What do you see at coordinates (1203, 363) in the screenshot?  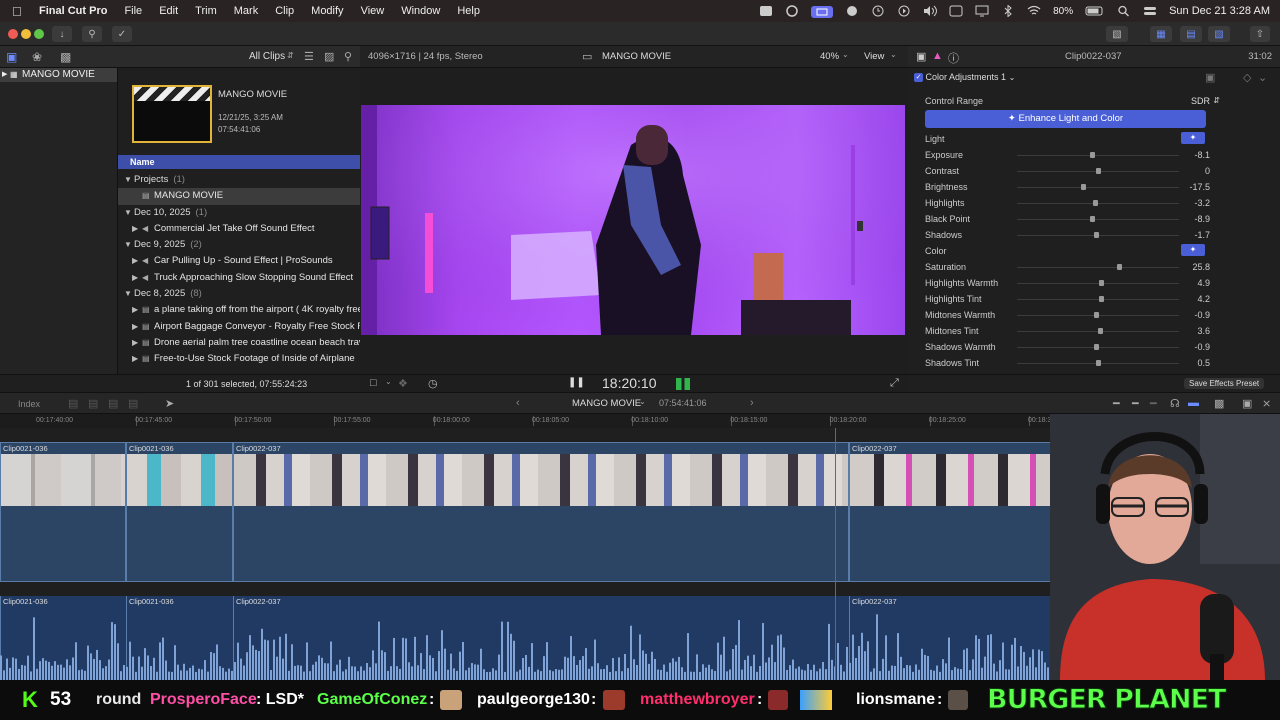 I see `param-value: 0.5` at bounding box center [1203, 363].